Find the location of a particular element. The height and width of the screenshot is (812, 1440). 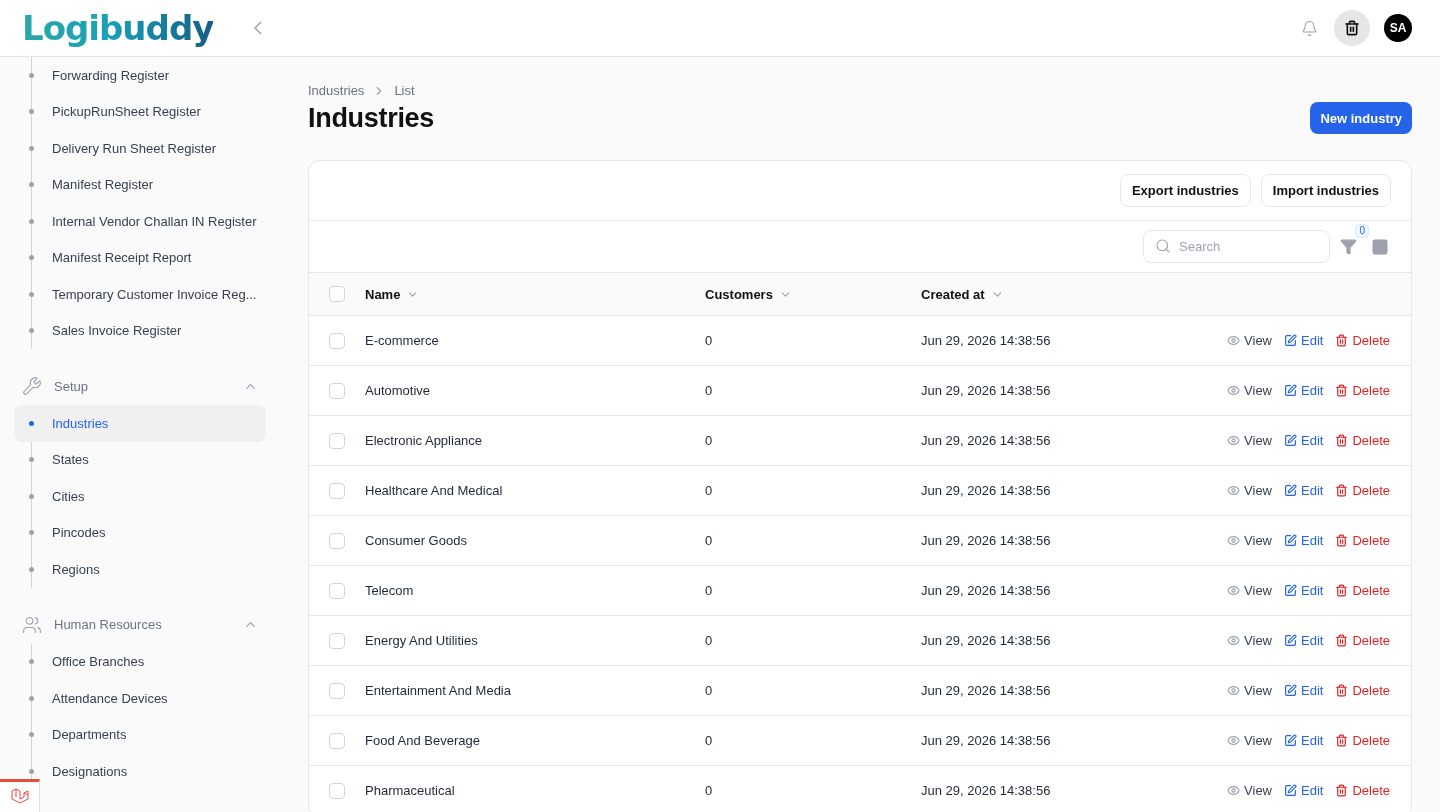

import-button: Import industries is located at coordinates (1325, 190).